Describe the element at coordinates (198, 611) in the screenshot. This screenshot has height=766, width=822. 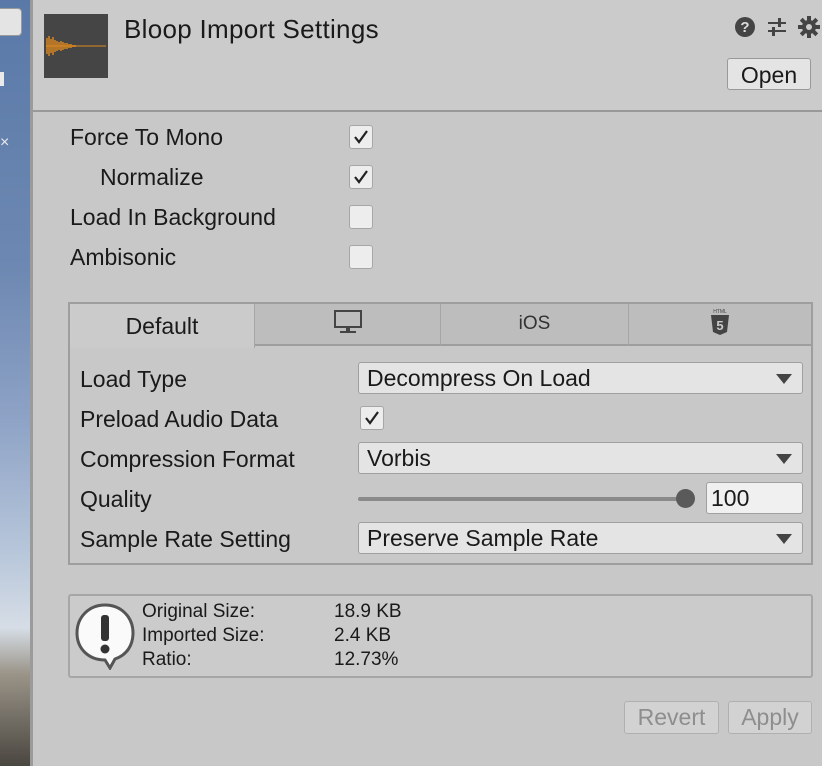
I see `original-size-label: Original Size:` at that location.